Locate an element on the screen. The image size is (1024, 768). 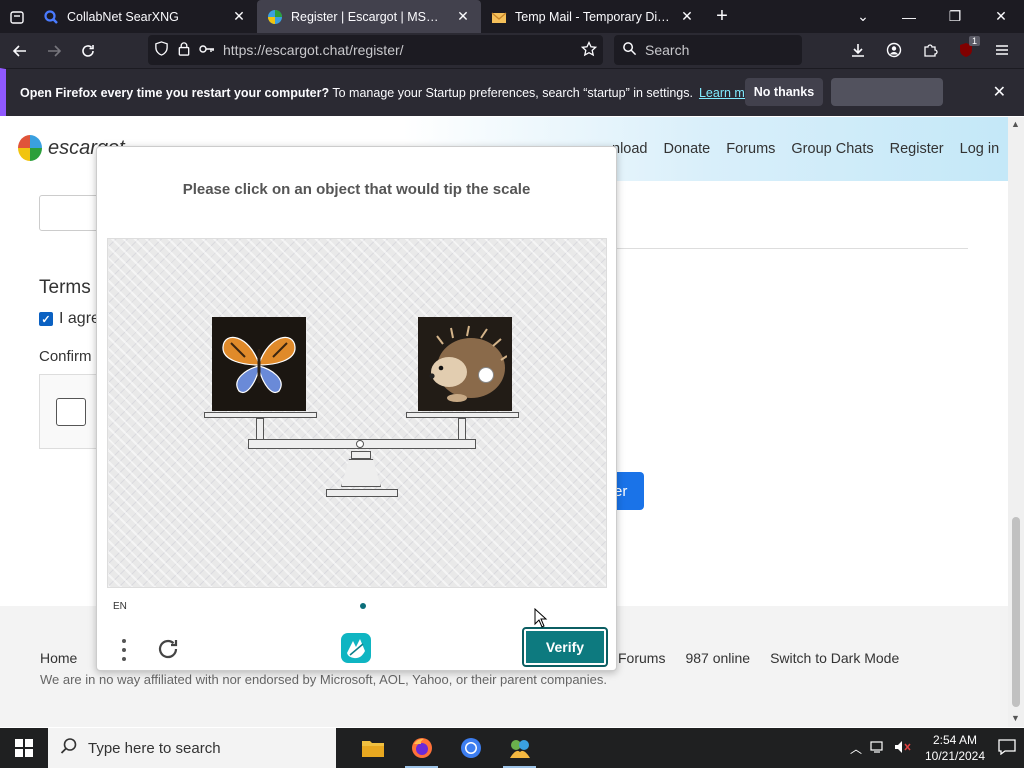
extensions-puzzle-icon is located at coordinates (930, 50).